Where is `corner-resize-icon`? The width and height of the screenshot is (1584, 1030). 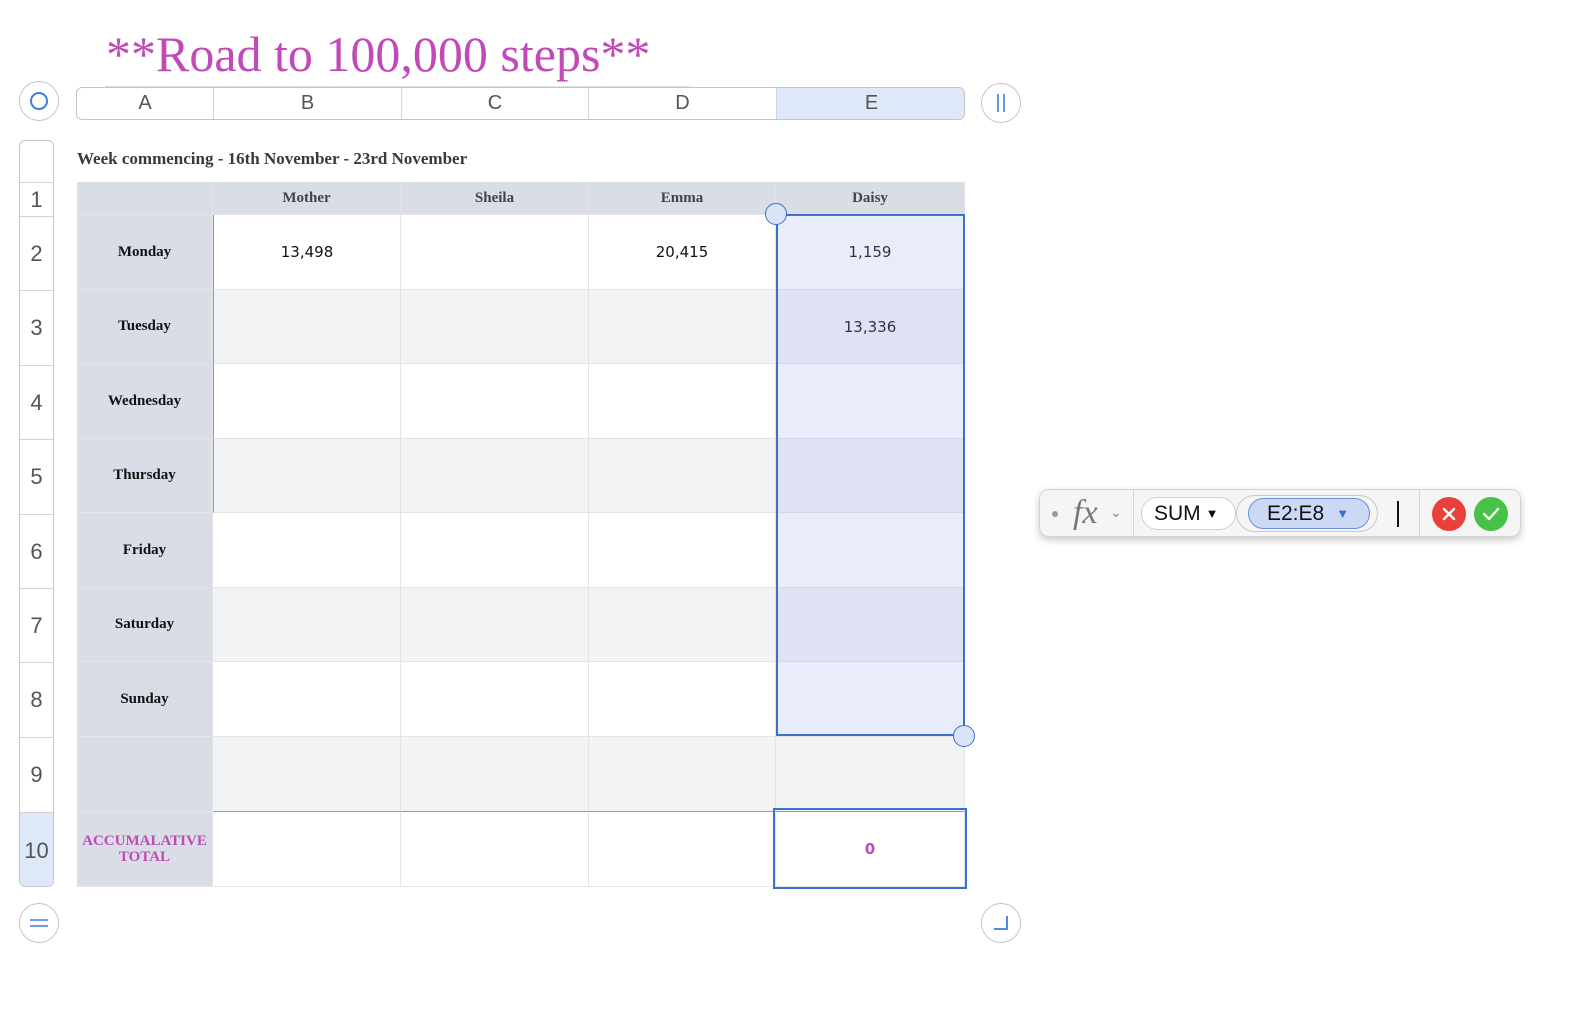
corner-resize-icon is located at coordinates (1001, 923).